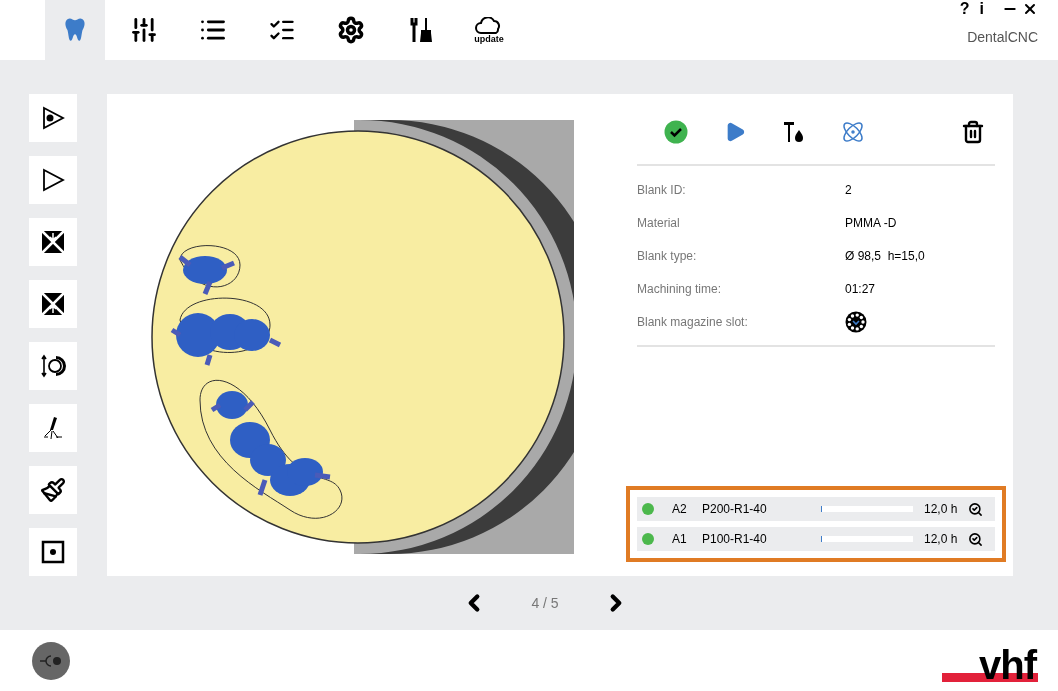 This screenshot has width=1058, height=691. Describe the element at coordinates (489, 39) in the screenshot. I see `update-label: update` at that location.